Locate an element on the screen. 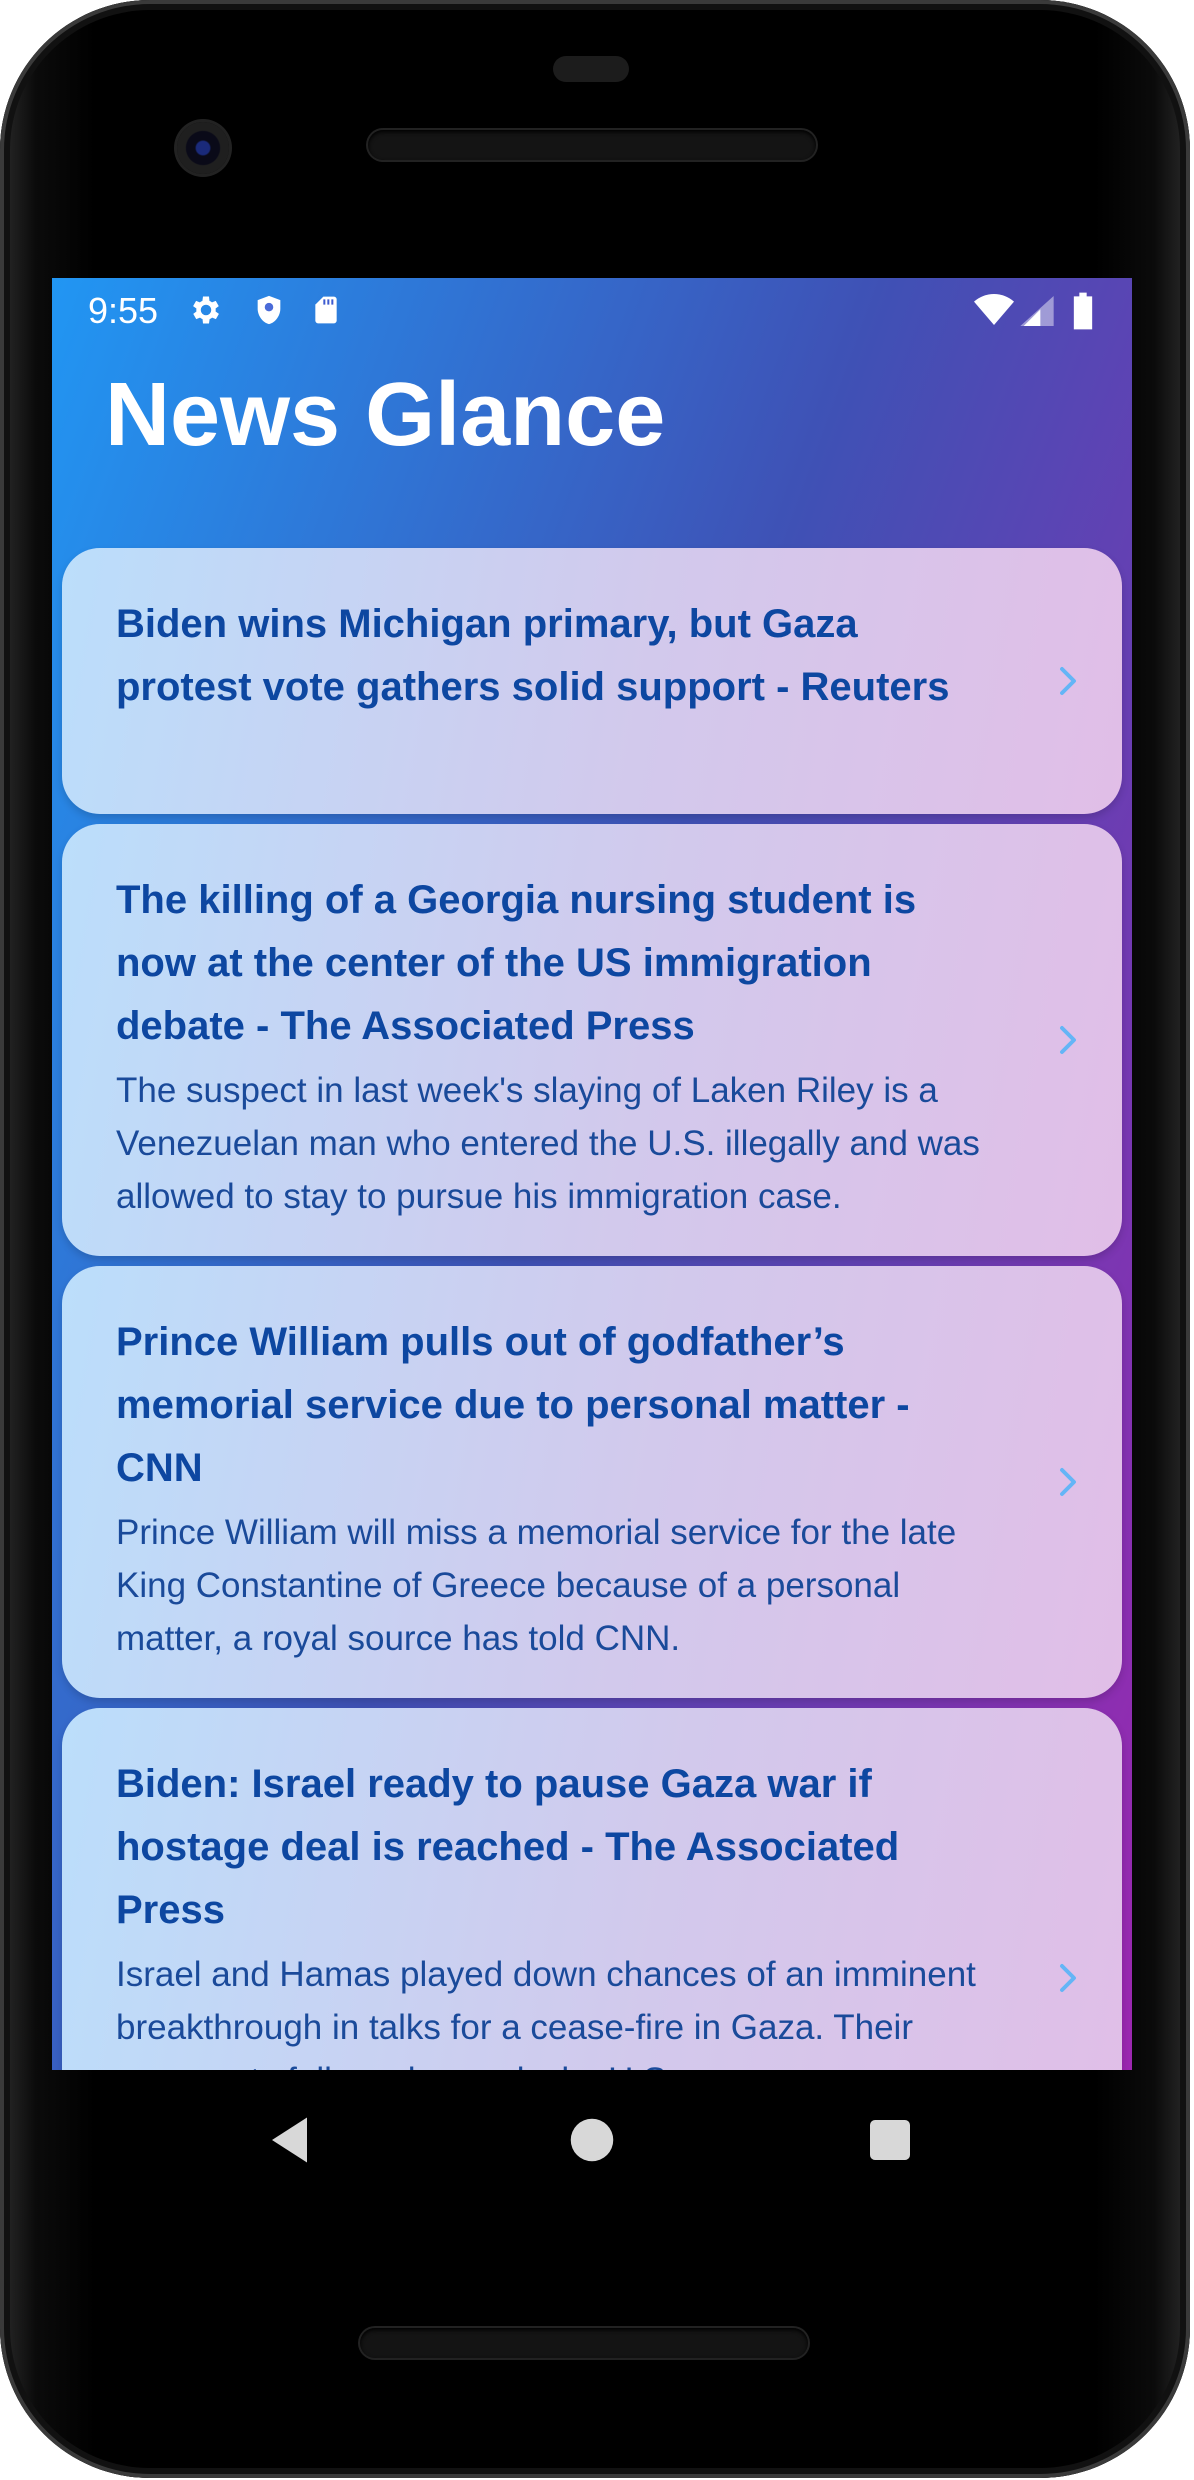 Image resolution: width=1194 pixels, height=2480 pixels. status-bar: 9:55 is located at coordinates (592, 309).